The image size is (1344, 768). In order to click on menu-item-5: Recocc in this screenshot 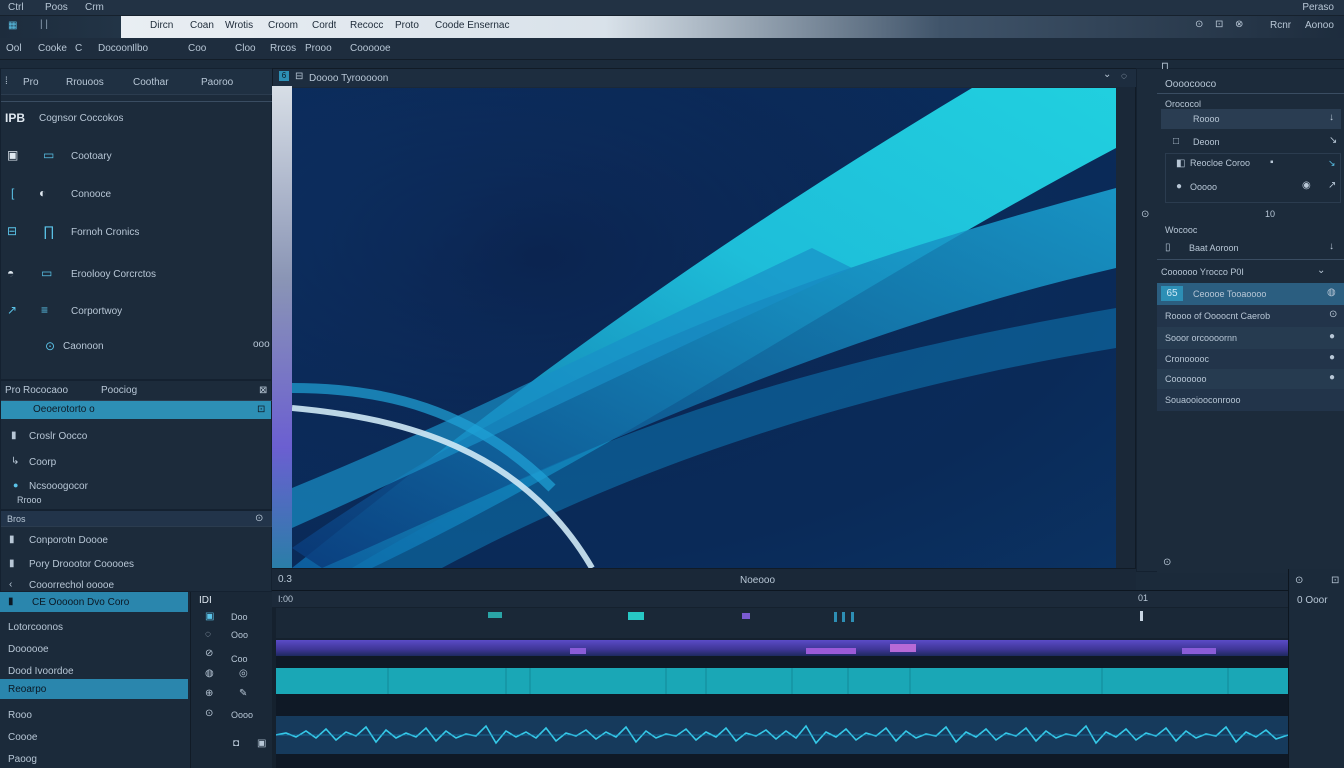, I will do `click(366, 25)`.